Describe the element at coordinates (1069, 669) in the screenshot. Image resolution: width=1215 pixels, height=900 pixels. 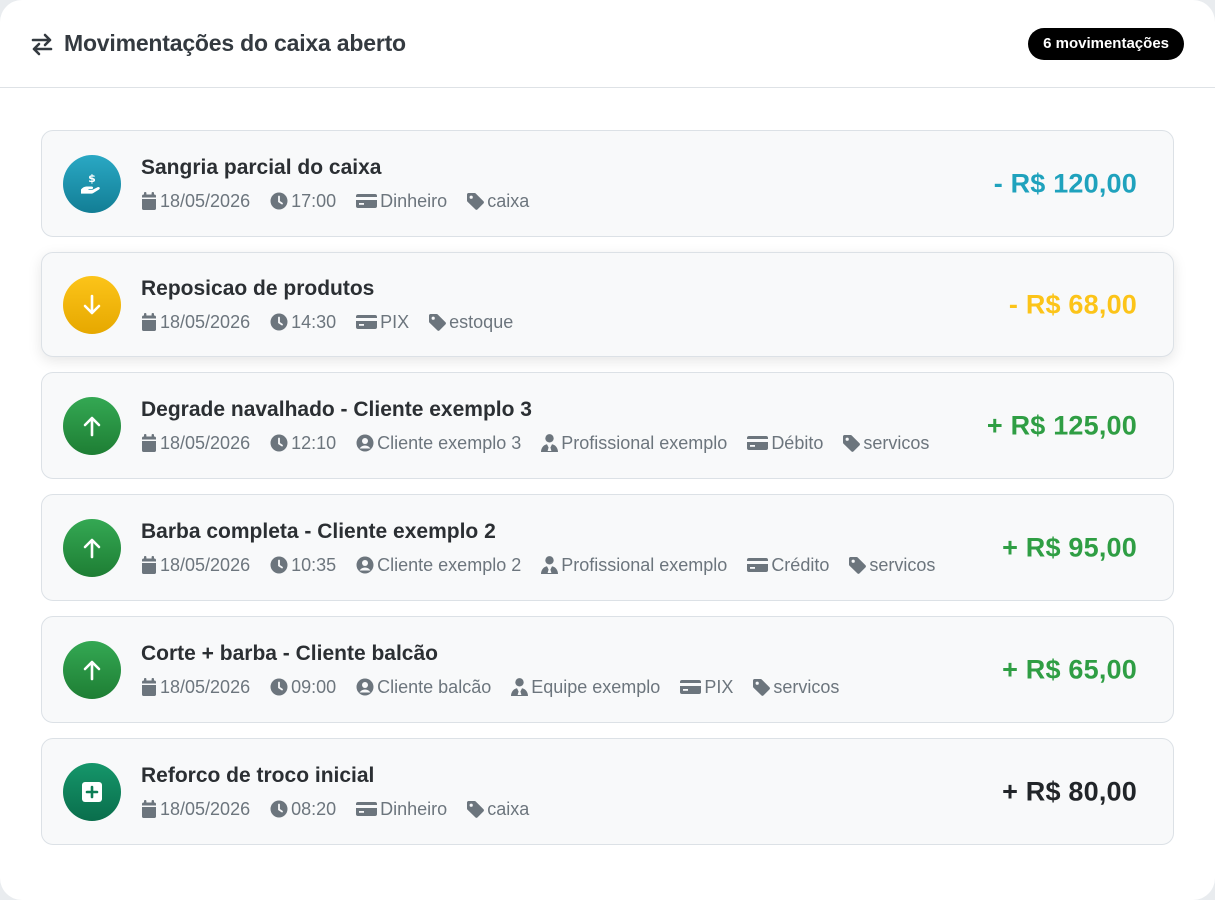
I see `movement-amount: + R$ 65,00` at that location.